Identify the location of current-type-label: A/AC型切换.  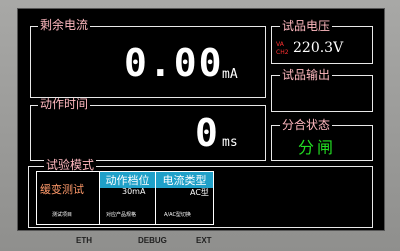
(177, 215).